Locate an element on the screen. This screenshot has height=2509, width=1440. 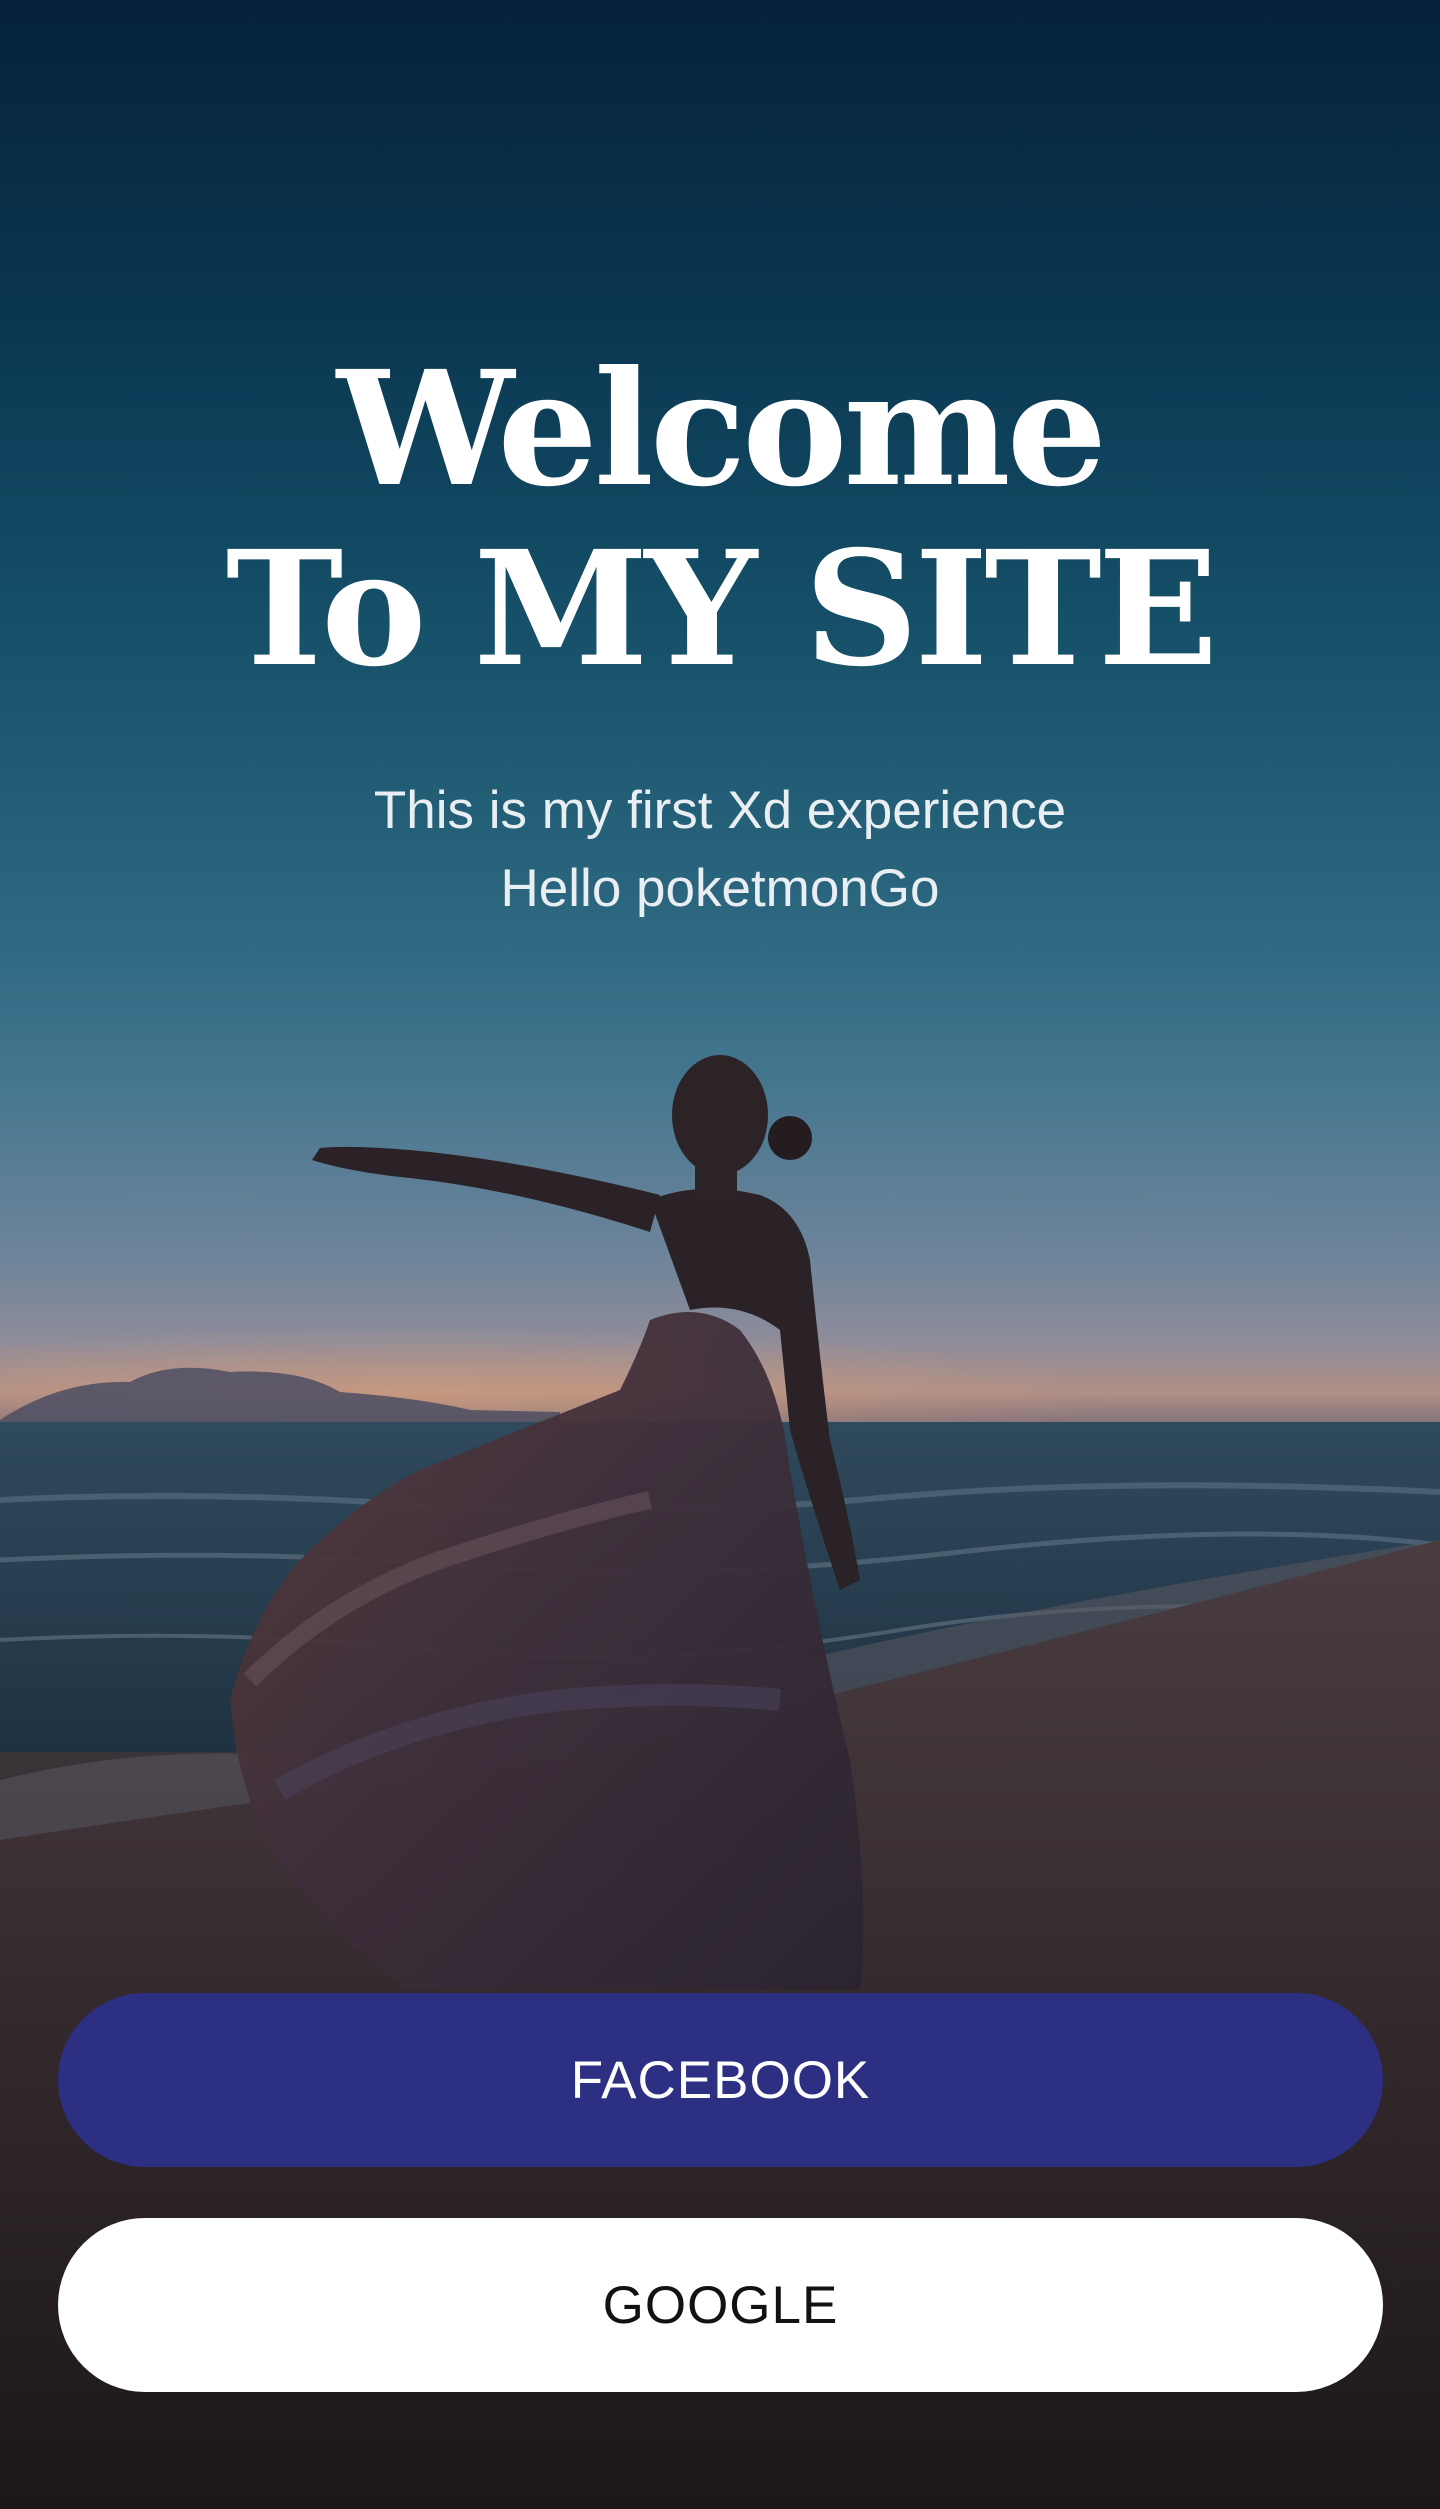
title-line-welcome: Welcome is located at coordinates (721, 429).